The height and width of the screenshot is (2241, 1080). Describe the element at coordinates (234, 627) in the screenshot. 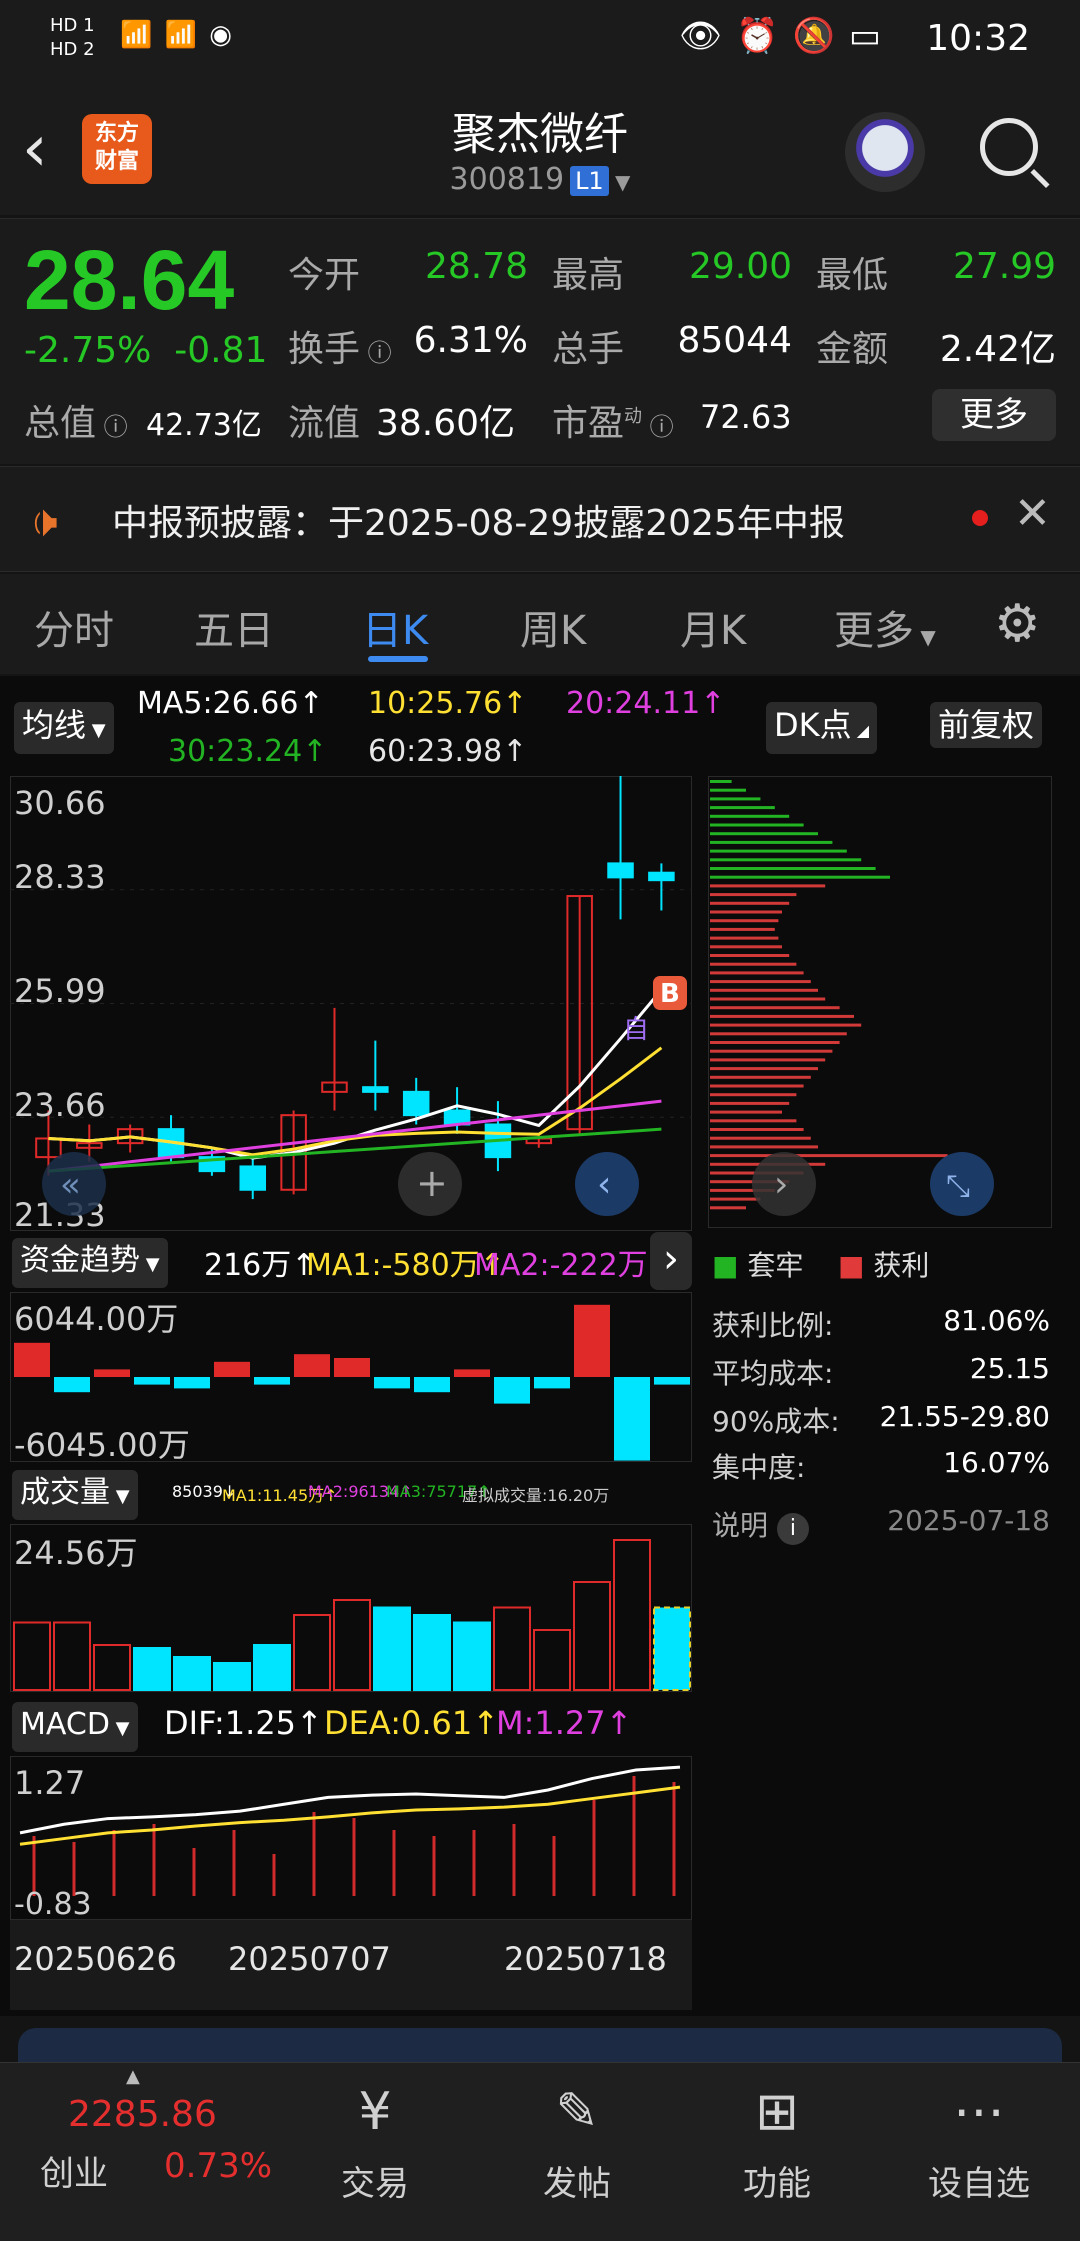

I see `tab-five-day: 五日` at that location.